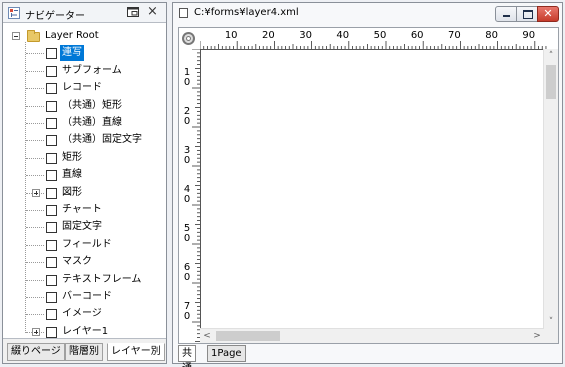  I want to click on tab-by-layer: レイヤー別, so click(136, 352).